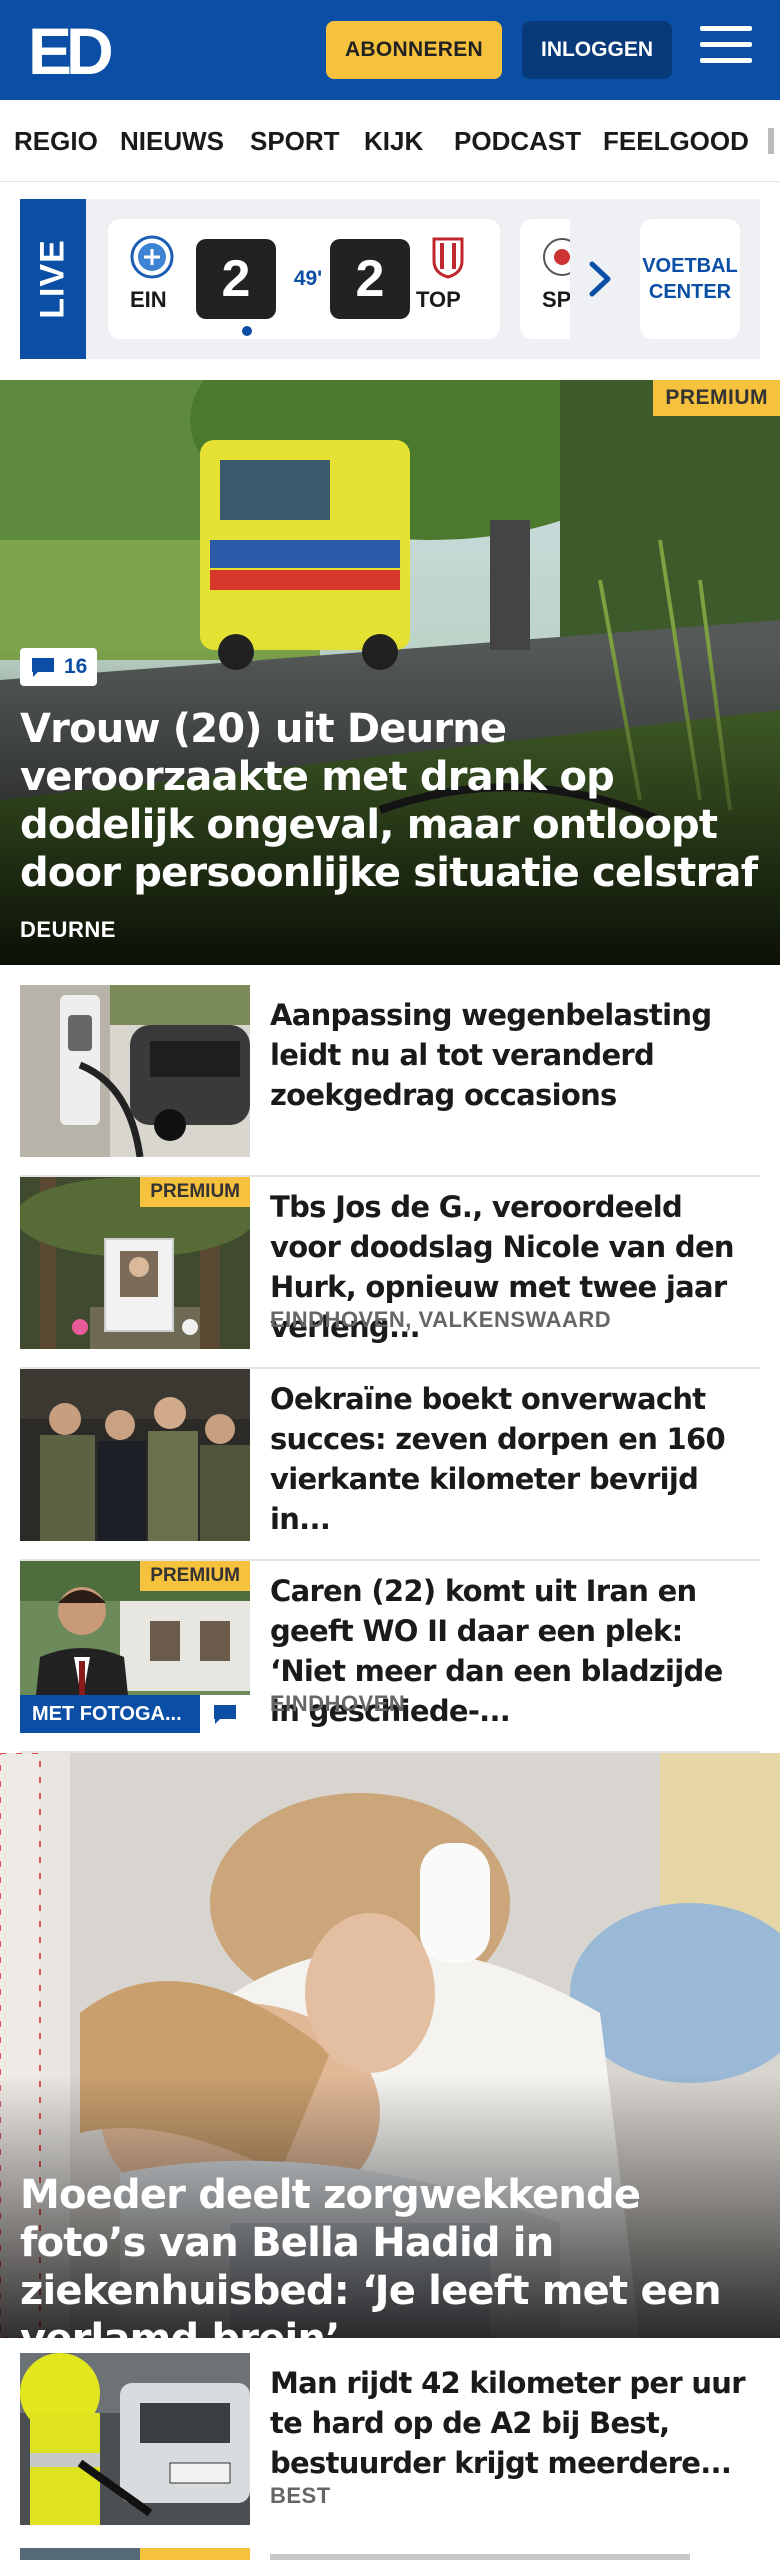 The height and width of the screenshot is (2560, 780). What do you see at coordinates (545, 279) in the screenshot?
I see `next-match-card: SP` at bounding box center [545, 279].